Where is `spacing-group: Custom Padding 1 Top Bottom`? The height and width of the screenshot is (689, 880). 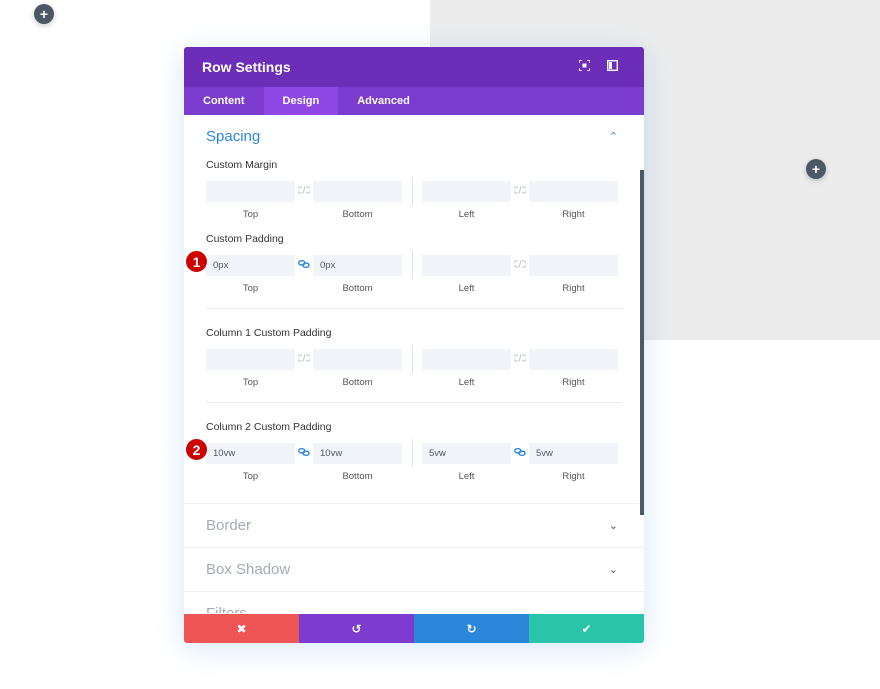 spacing-group: Custom Padding 1 Top Bottom is located at coordinates (403, 270).